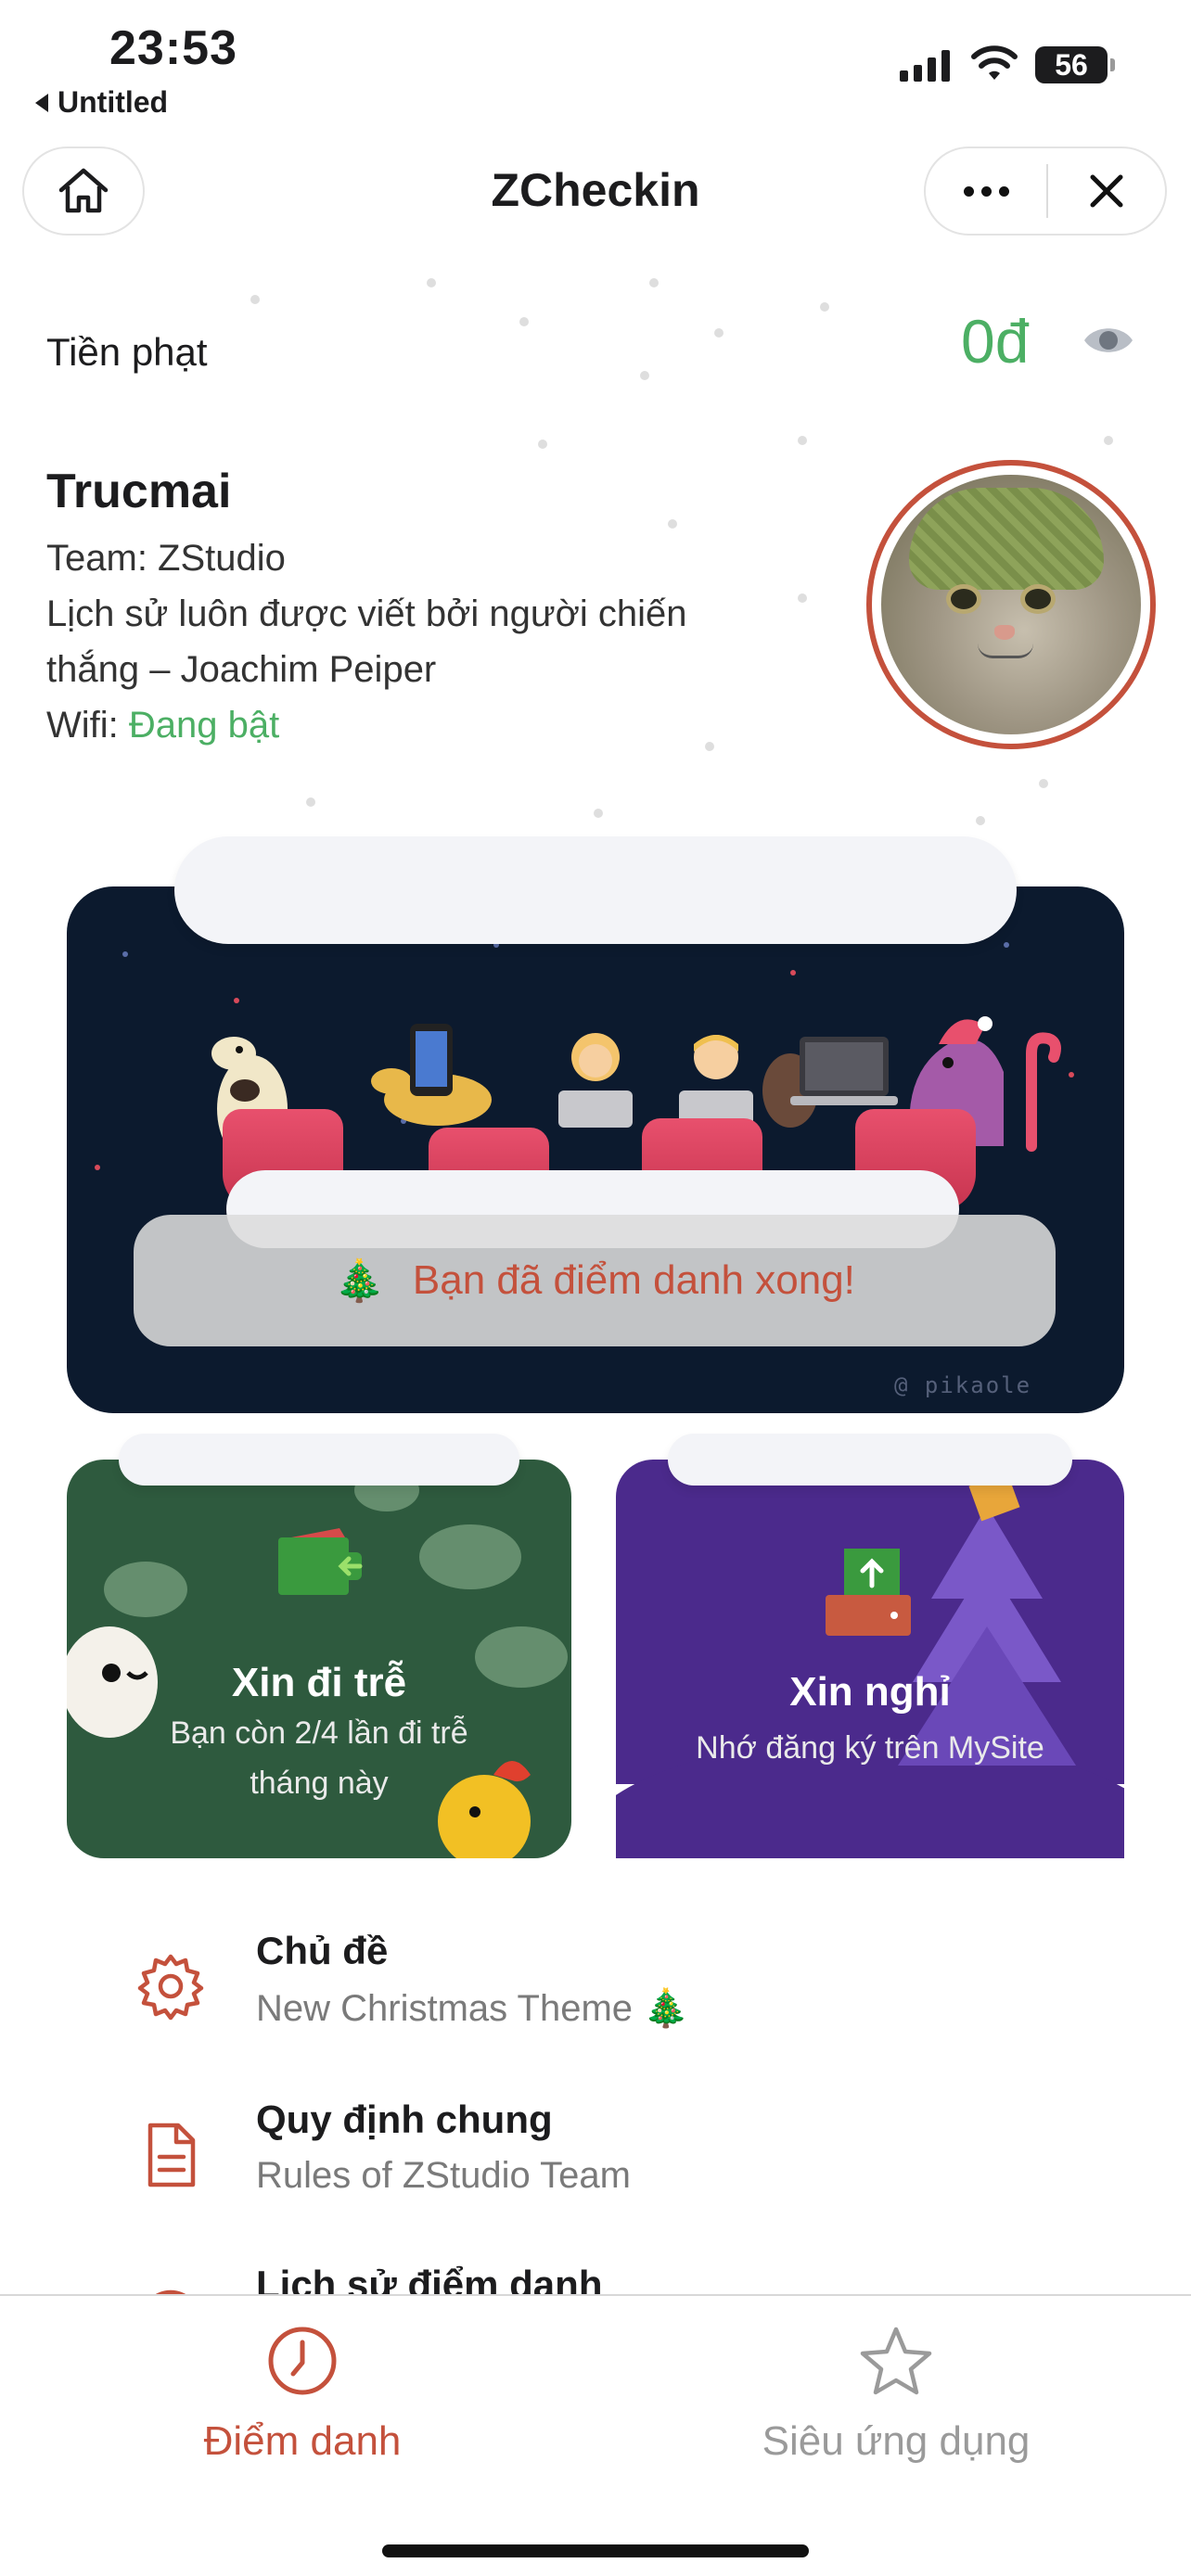  What do you see at coordinates (1108, 340) in the screenshot?
I see `toggle-visibility-eye-icon` at bounding box center [1108, 340].